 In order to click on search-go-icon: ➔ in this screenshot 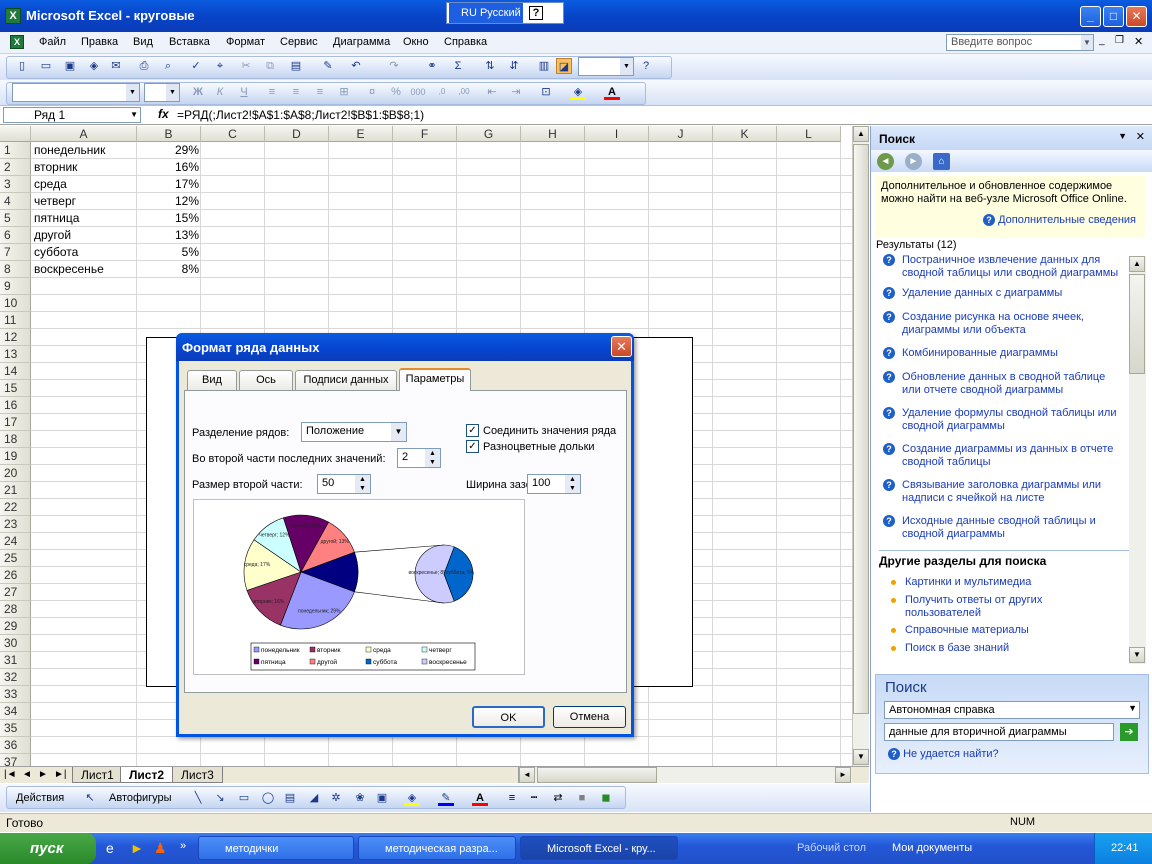, I will do `click(1129, 732)`.